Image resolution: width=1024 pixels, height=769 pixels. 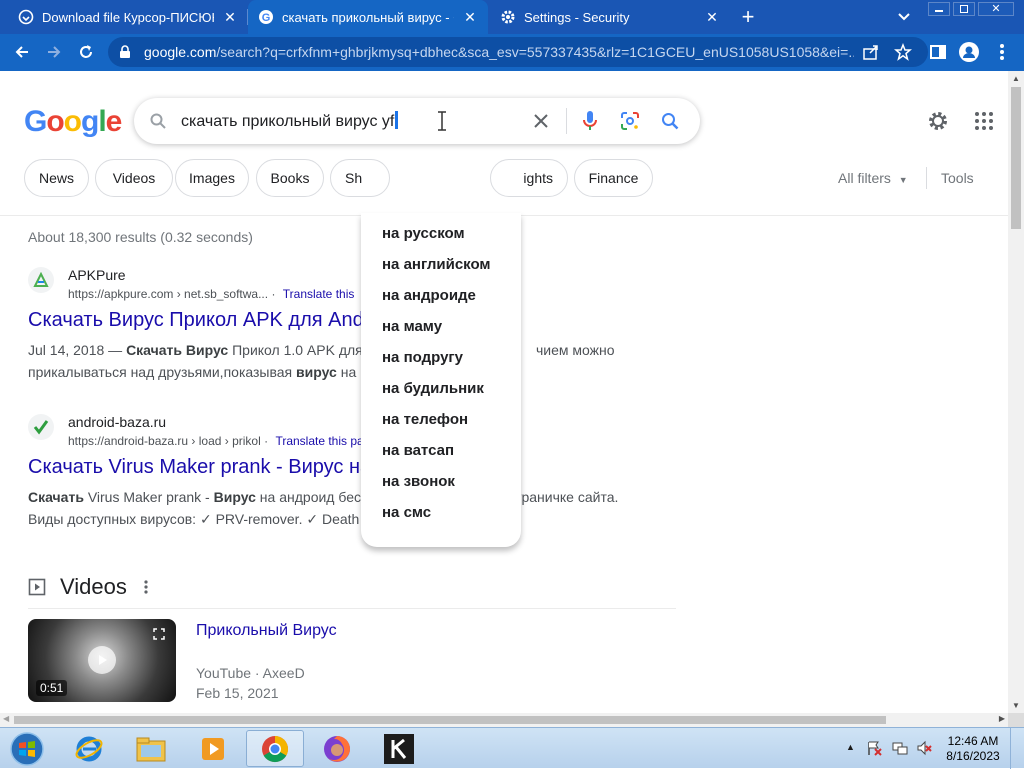 What do you see at coordinates (1017, 748) in the screenshot?
I see `show-desktop-button` at bounding box center [1017, 748].